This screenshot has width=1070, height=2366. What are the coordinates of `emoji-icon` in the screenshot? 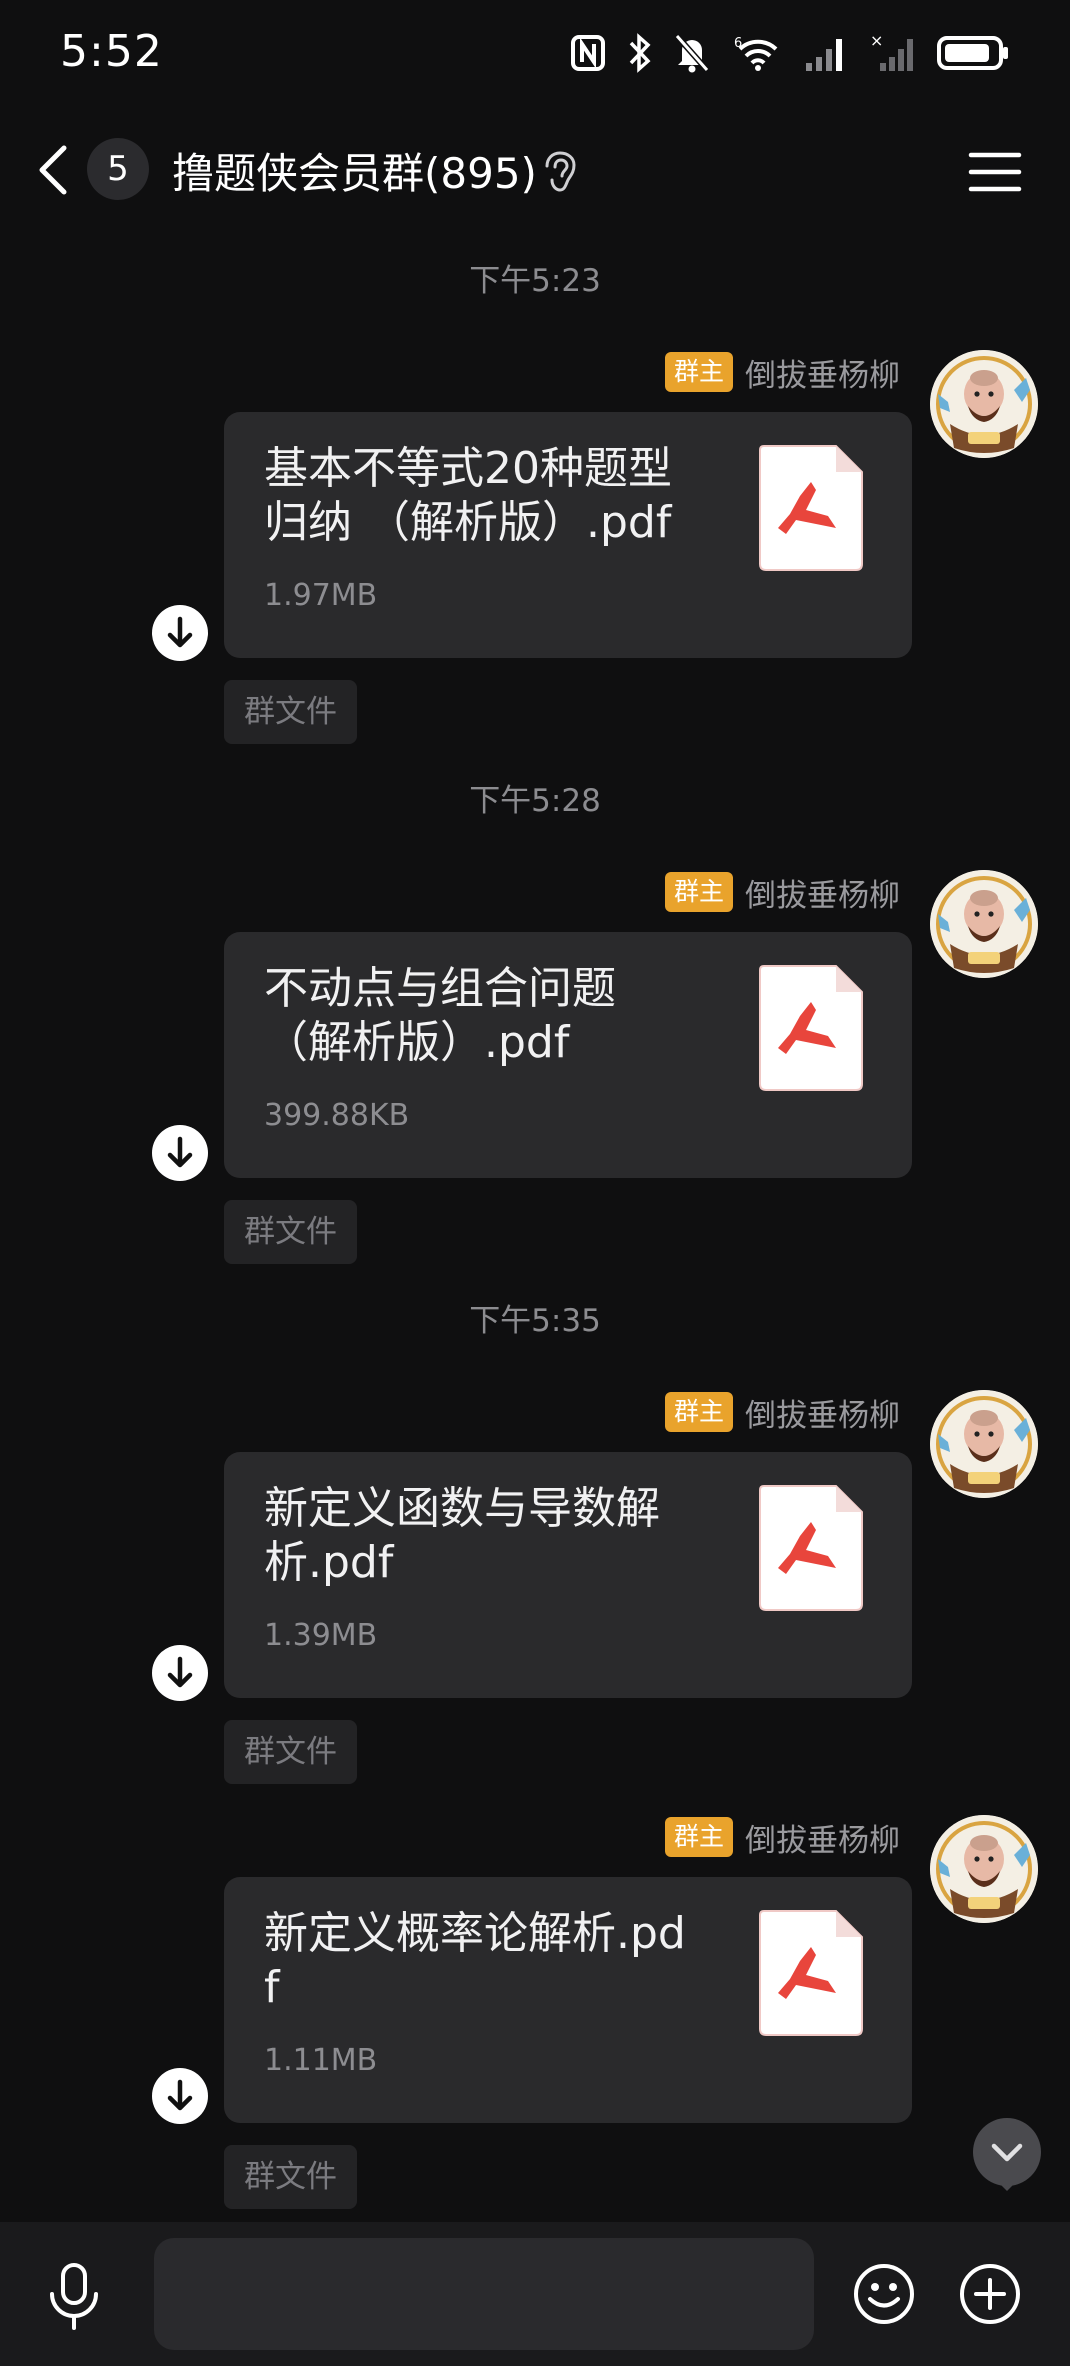 It's located at (884, 2294).